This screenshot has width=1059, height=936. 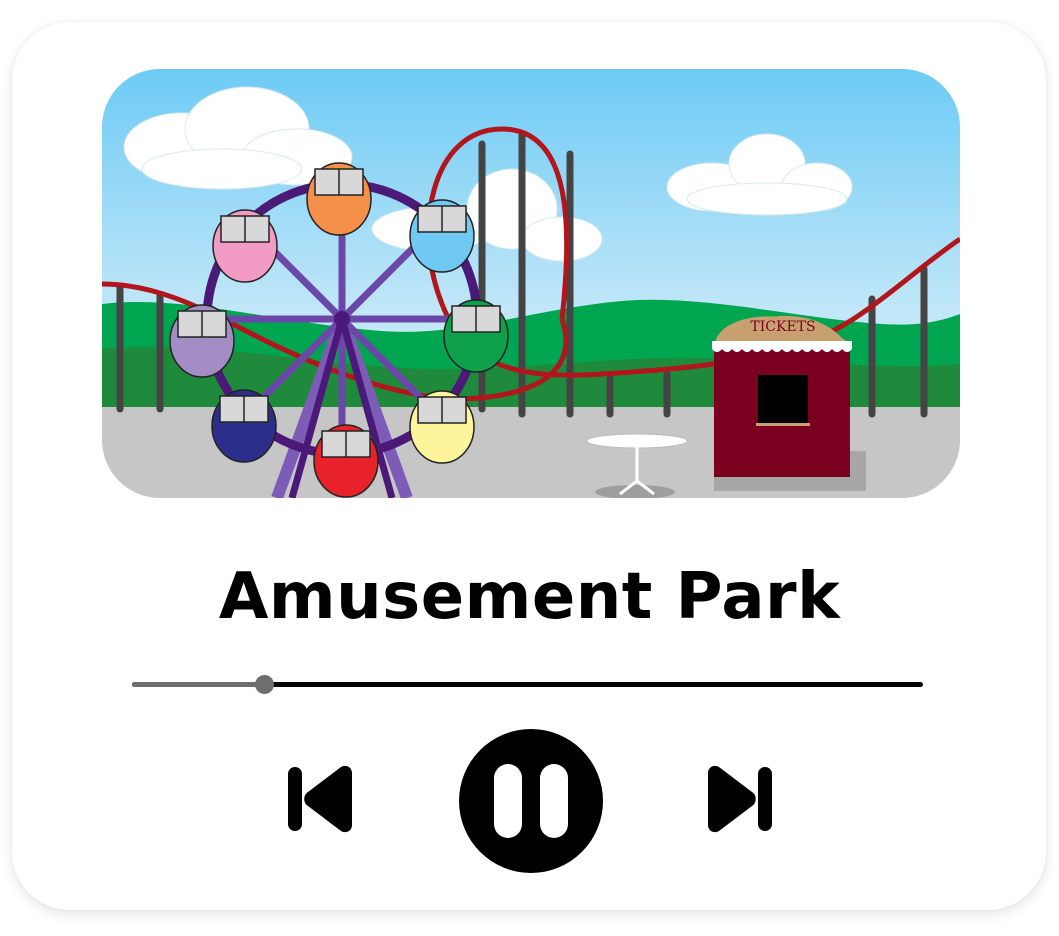 I want to click on previous-button, so click(x=322, y=799).